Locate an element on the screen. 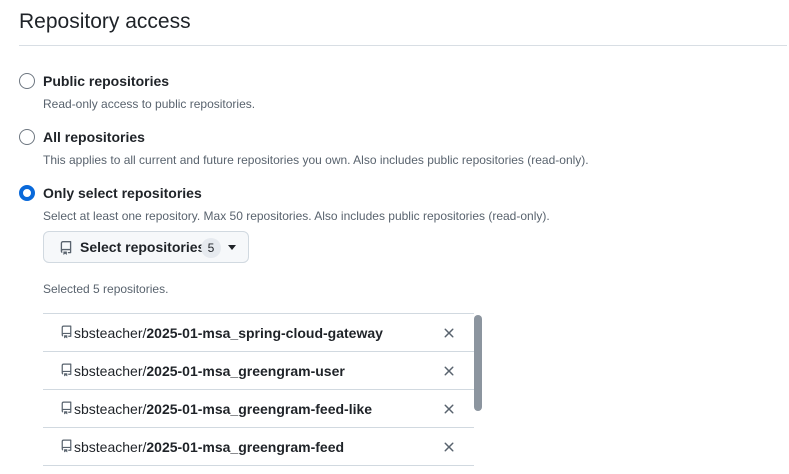 The image size is (789, 474). repository-title: 2025-01-msa_greengram-user is located at coordinates (245, 371).